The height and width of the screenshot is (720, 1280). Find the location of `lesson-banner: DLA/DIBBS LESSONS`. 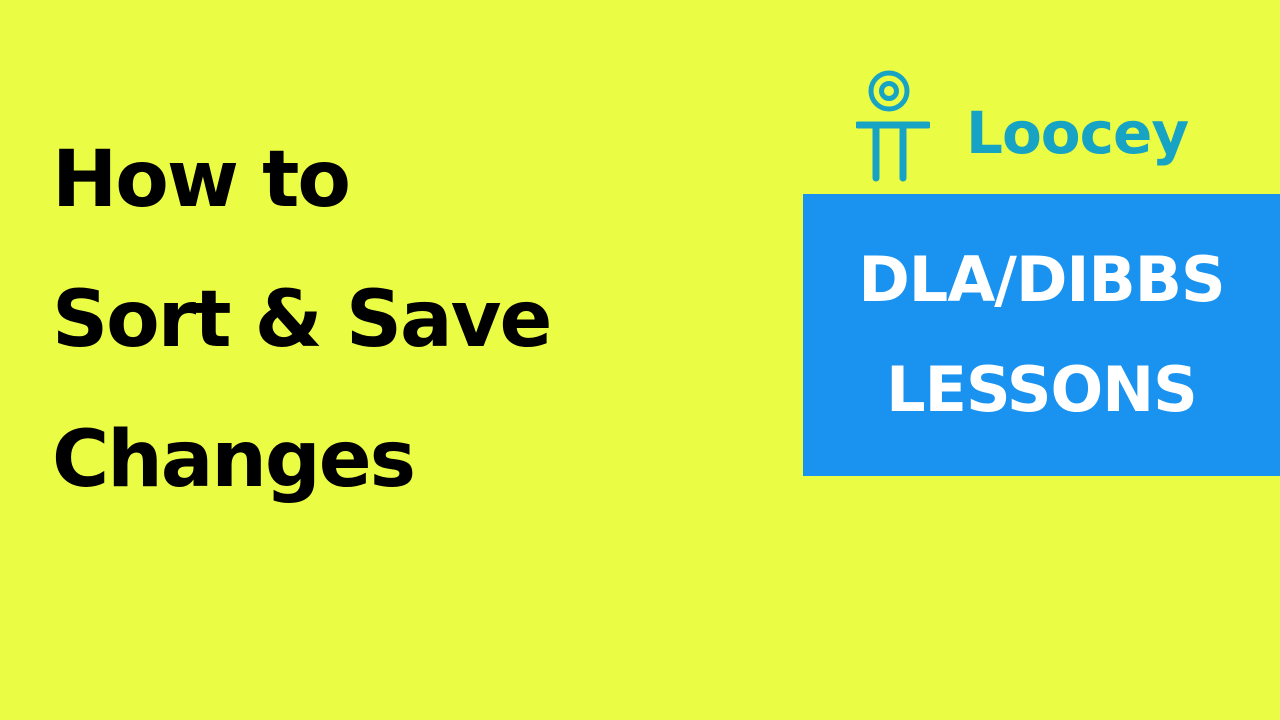

lesson-banner: DLA/DIBBS LESSONS is located at coordinates (1041, 335).